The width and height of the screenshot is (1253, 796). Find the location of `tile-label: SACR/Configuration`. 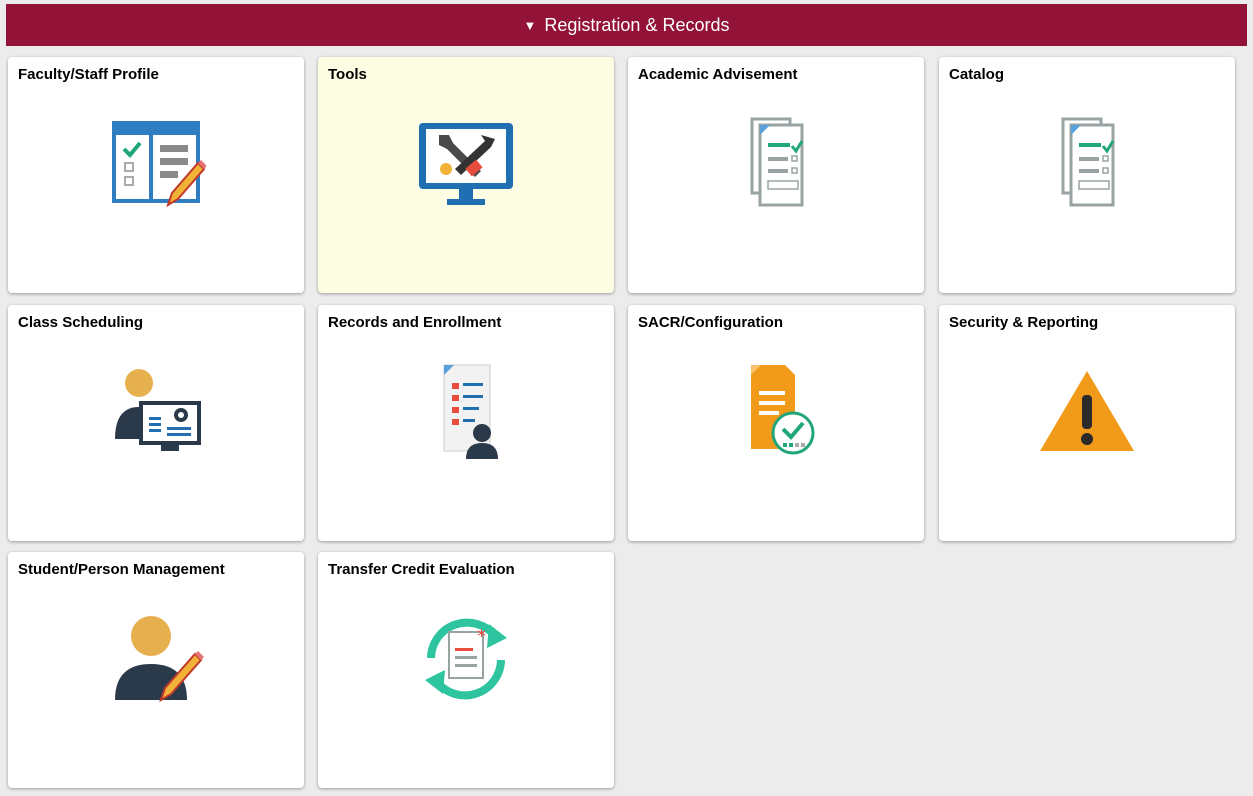

tile-label: SACR/Configuration is located at coordinates (710, 322).